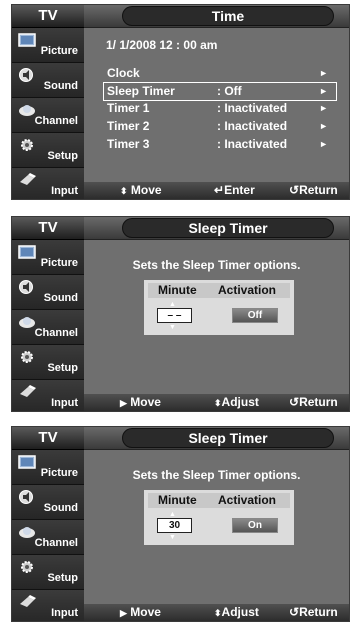 This screenshot has height=629, width=359. Describe the element at coordinates (128, 144) in the screenshot. I see `menu-item-label: Timer 3` at that location.